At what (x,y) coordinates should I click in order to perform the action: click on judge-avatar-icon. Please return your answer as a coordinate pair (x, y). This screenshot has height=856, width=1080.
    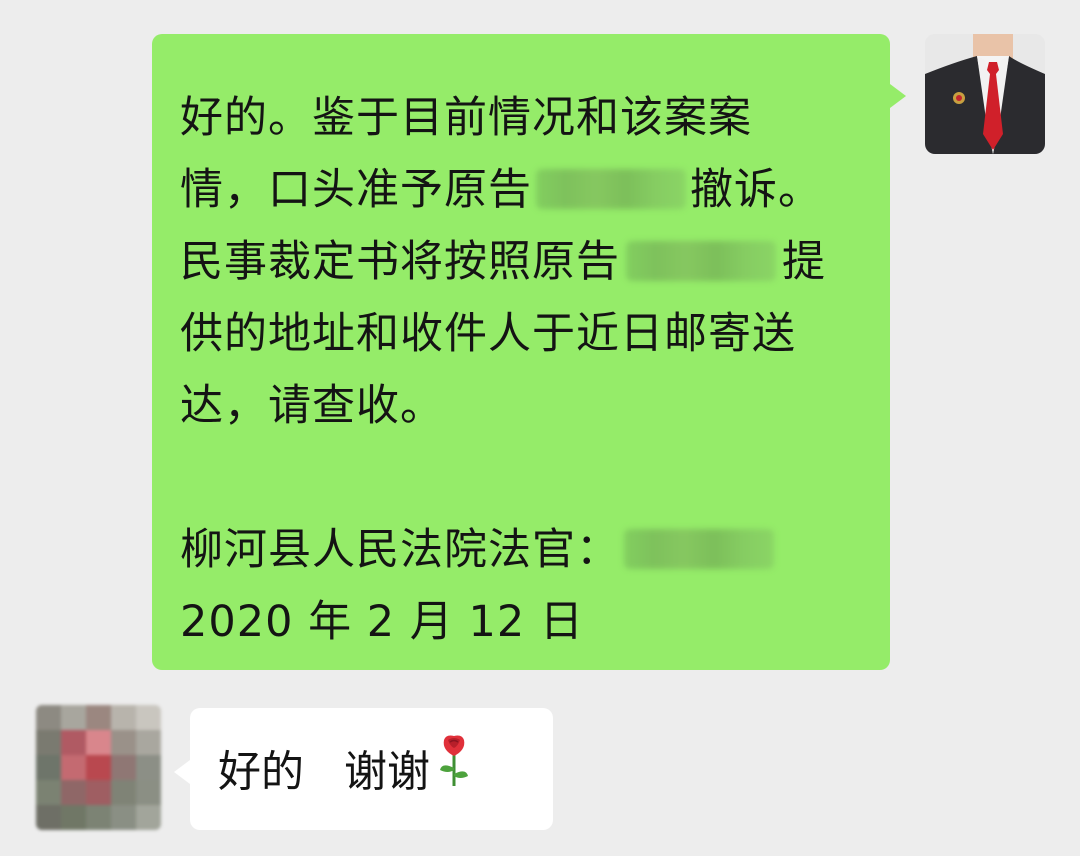
    Looking at the image, I should click on (985, 94).